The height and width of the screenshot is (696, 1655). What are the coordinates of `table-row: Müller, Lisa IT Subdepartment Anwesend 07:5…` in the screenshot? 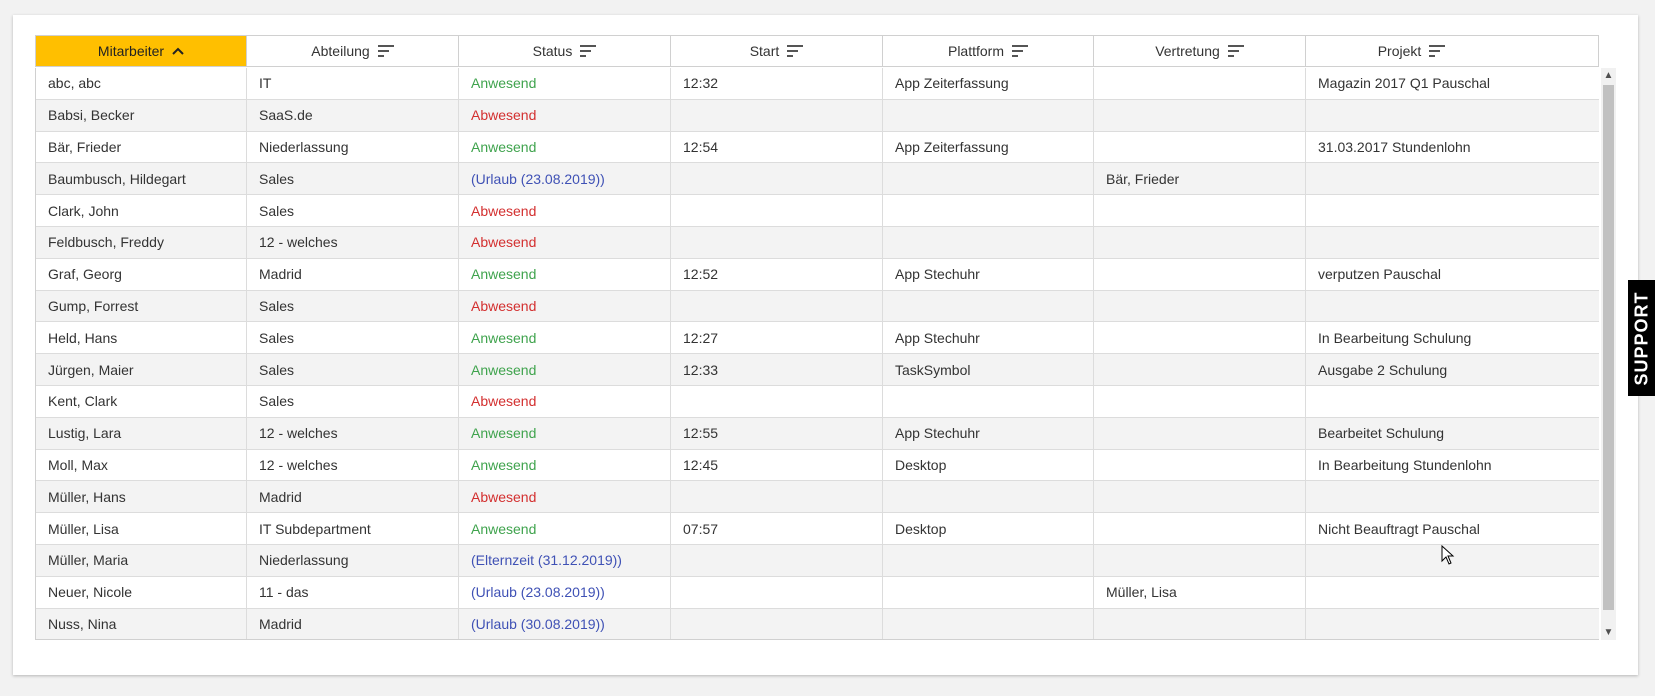 It's located at (817, 529).